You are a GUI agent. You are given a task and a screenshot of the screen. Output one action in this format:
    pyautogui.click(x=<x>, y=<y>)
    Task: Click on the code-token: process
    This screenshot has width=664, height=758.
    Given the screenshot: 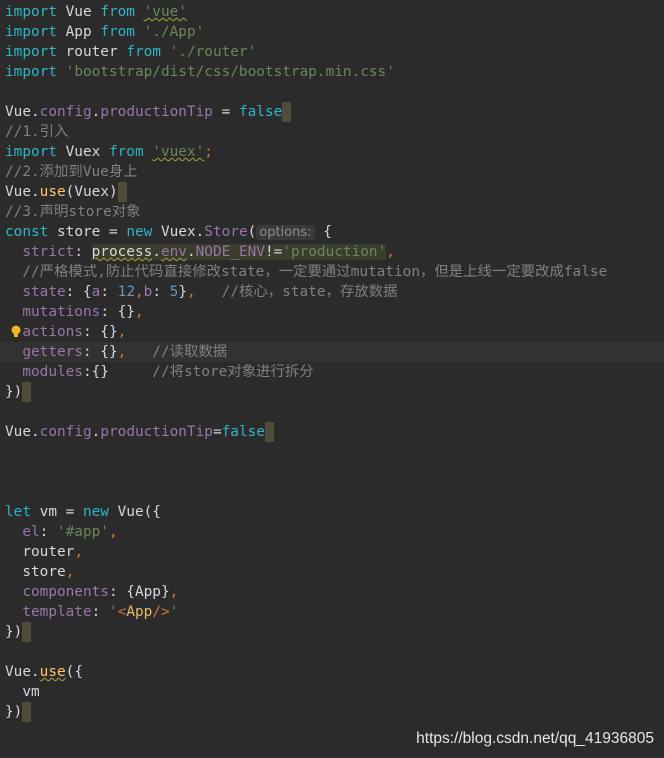 What is the action you would take?
    pyautogui.click(x=122, y=252)
    